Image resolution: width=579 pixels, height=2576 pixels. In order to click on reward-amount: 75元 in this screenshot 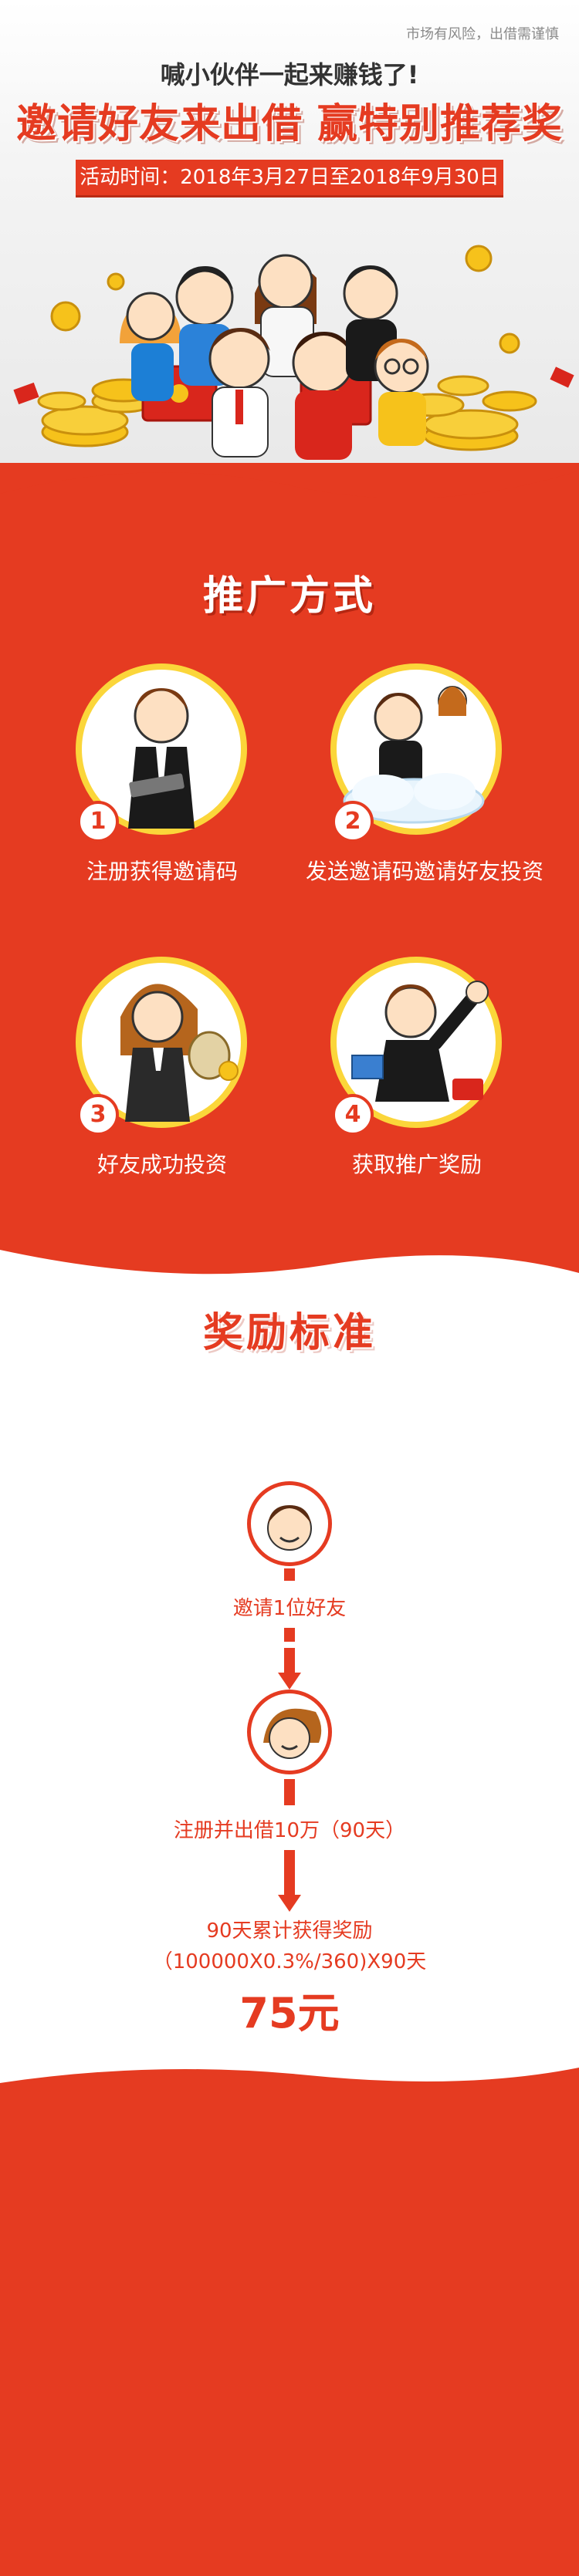, I will do `click(289, 2013)`.